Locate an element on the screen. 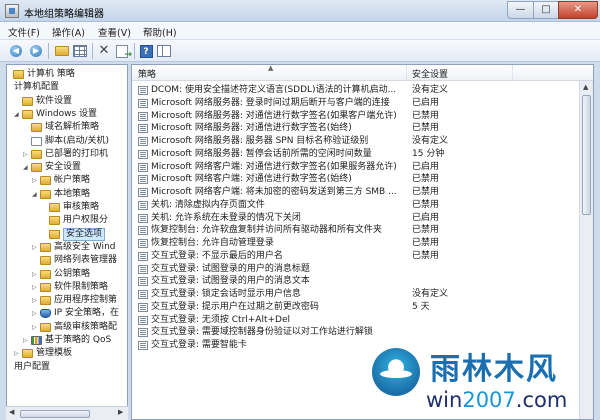 The width and height of the screenshot is (600, 420). tree-item: 域名解析策略 is located at coordinates (61, 127).